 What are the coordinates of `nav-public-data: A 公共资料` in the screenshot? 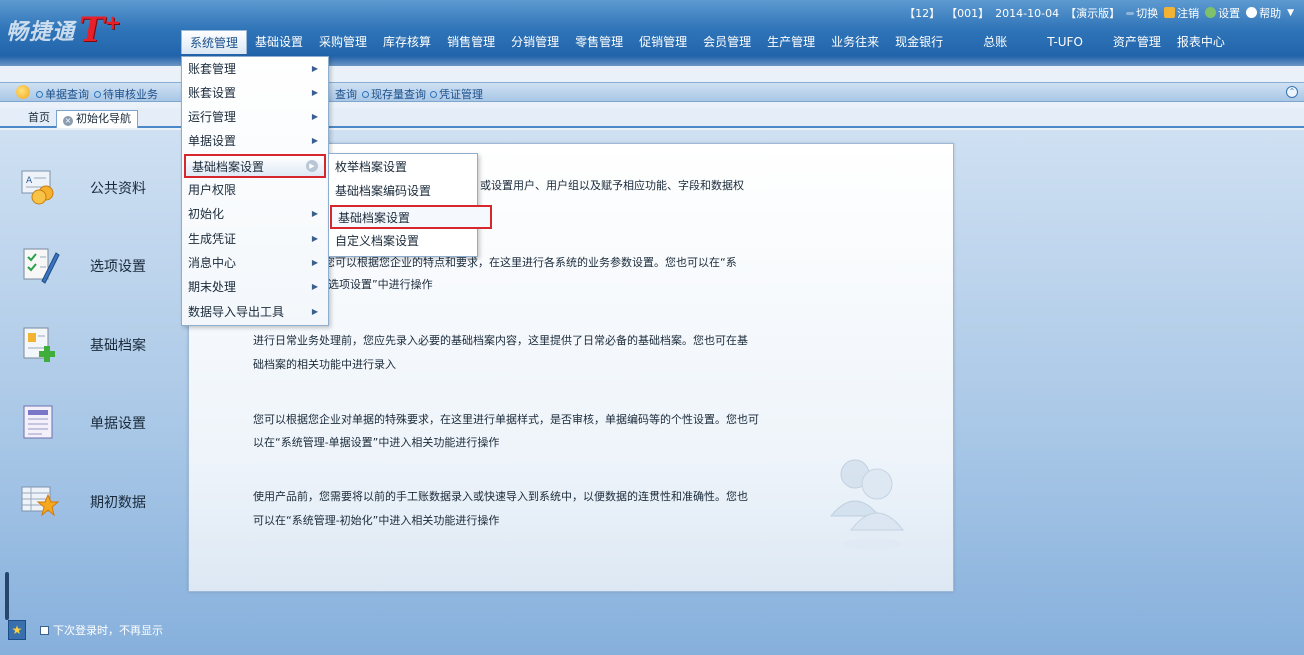 It's located at (100, 188).